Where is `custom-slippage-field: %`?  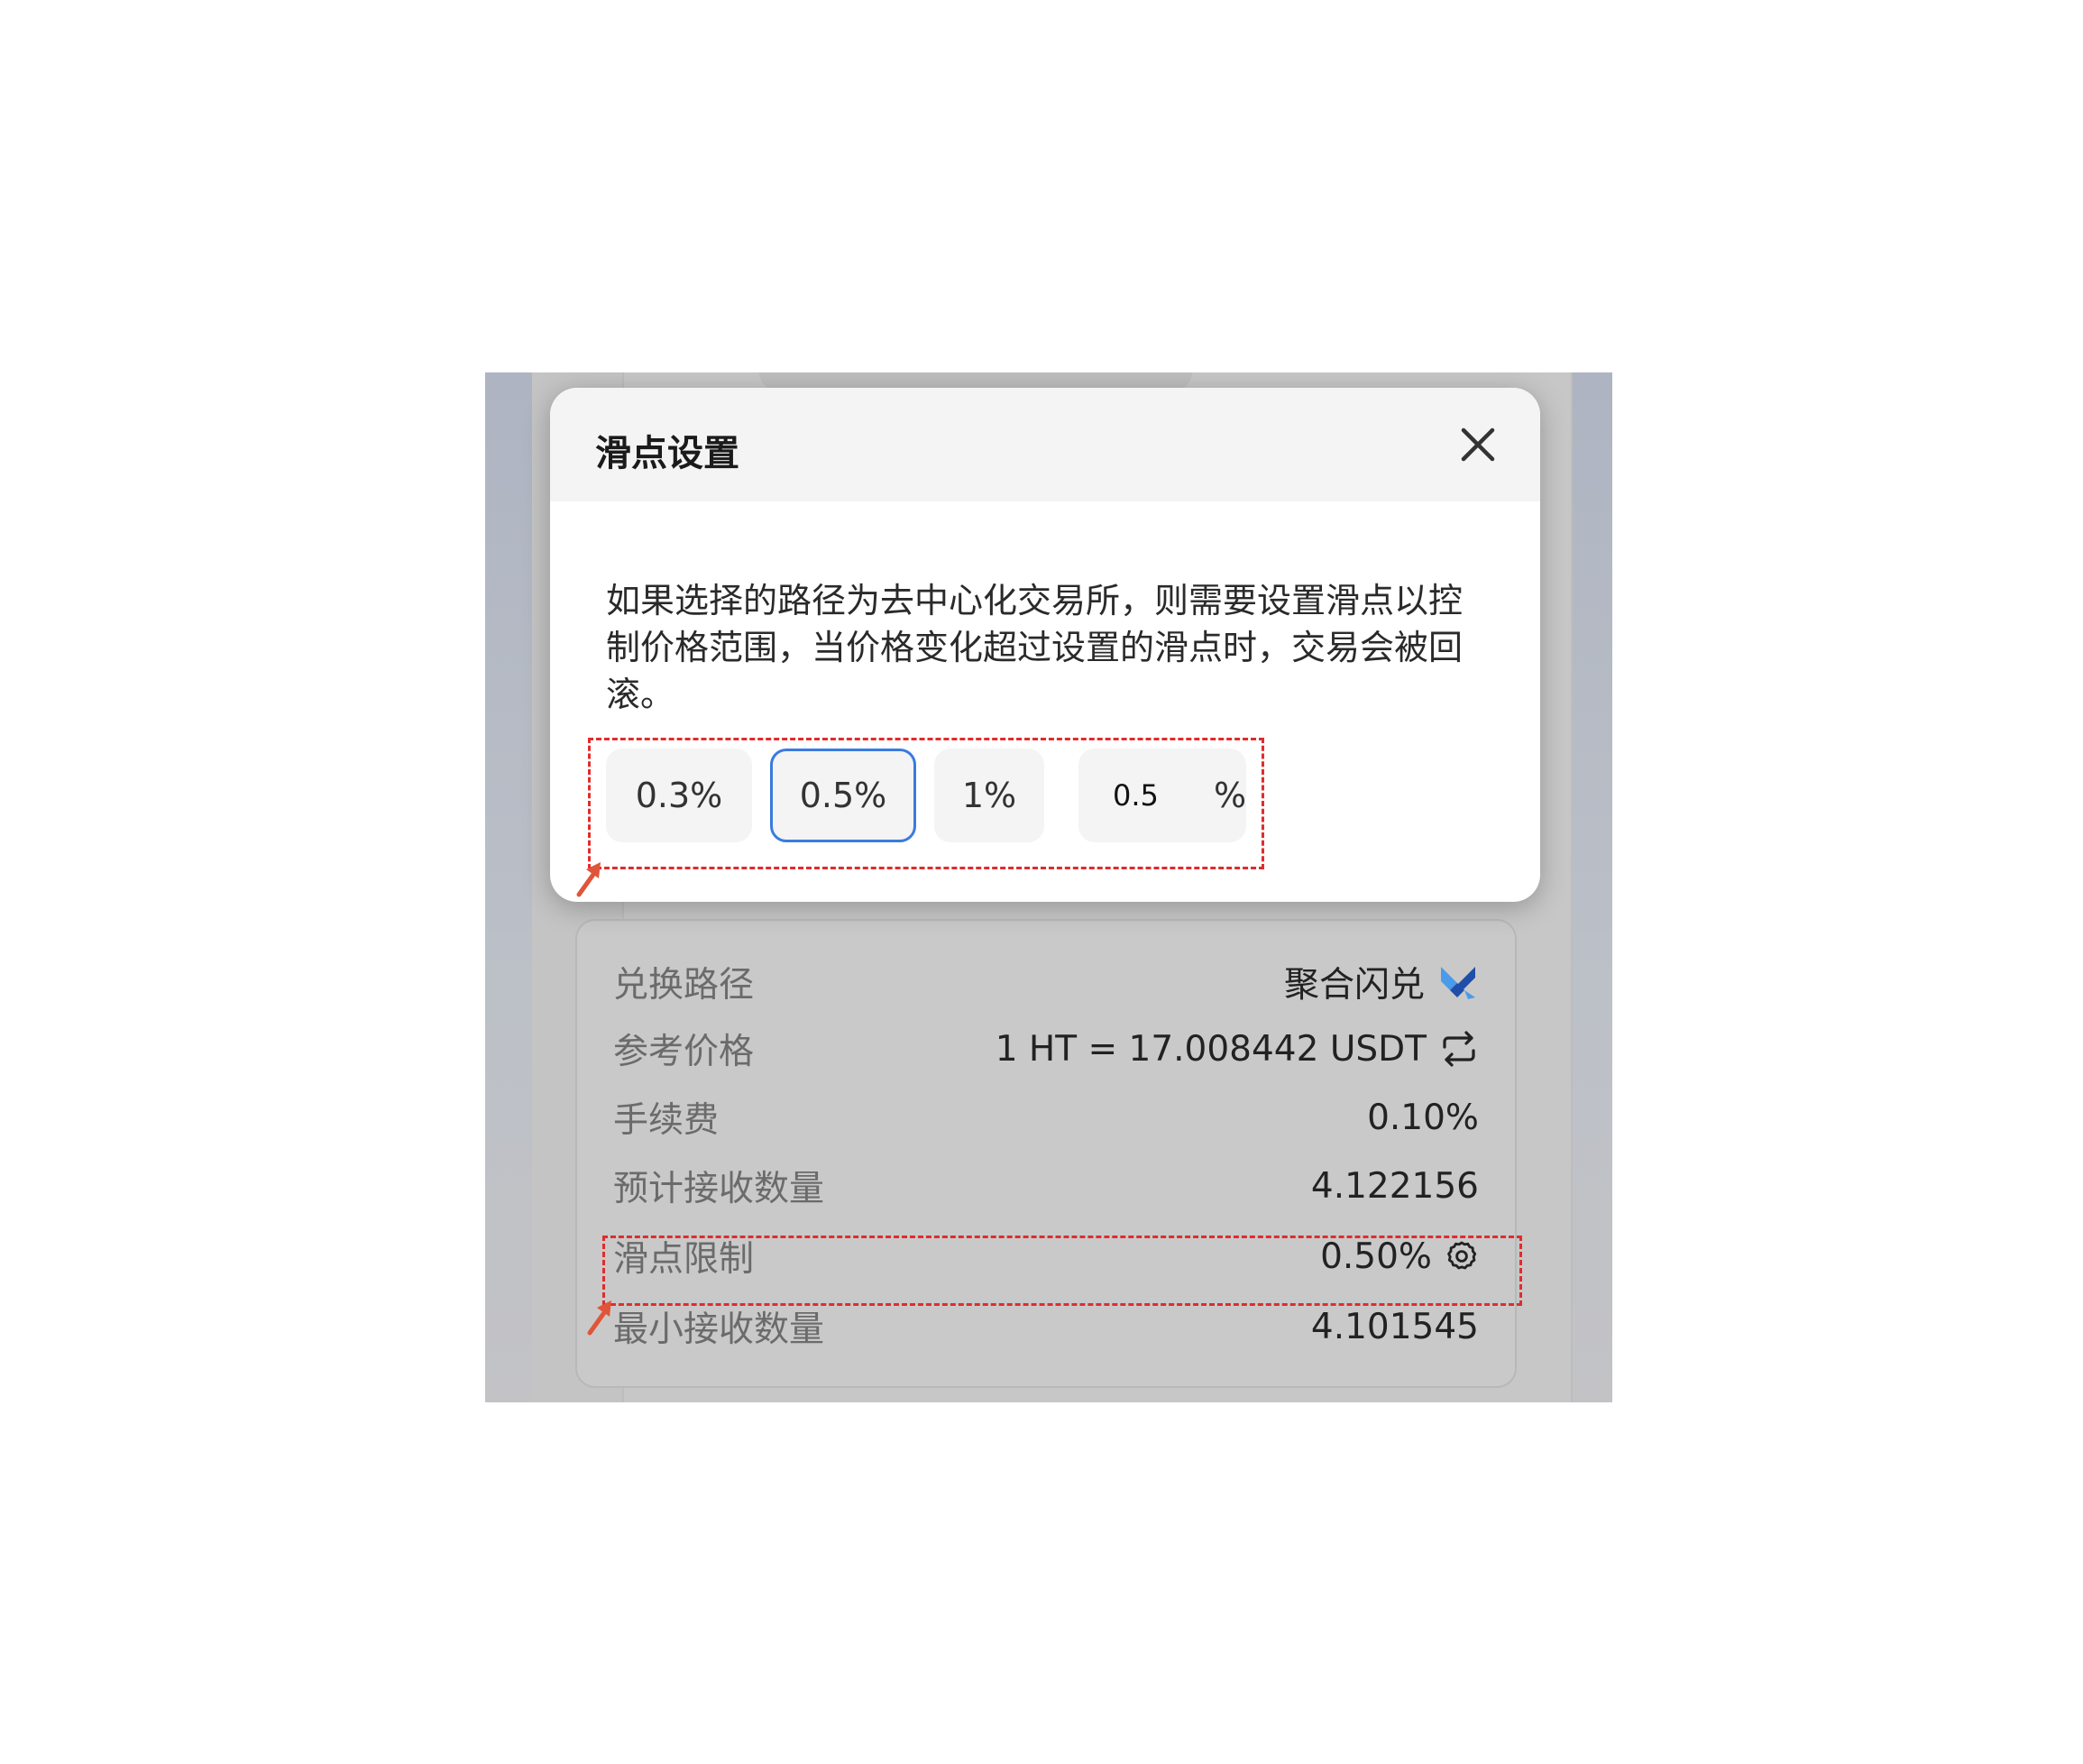 custom-slippage-field: % is located at coordinates (1162, 795).